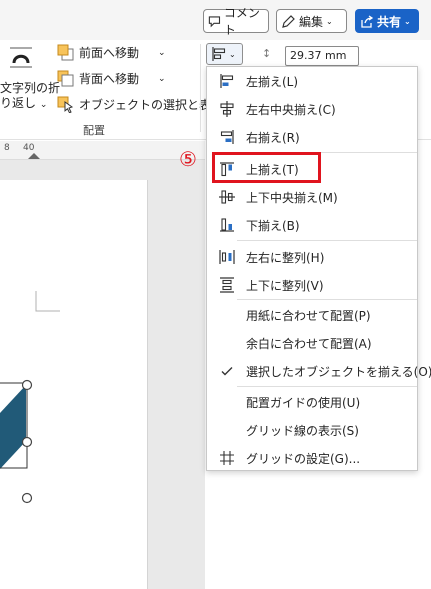 The width and height of the screenshot is (431, 589). I want to click on wrap-text-icon, so click(21, 58).